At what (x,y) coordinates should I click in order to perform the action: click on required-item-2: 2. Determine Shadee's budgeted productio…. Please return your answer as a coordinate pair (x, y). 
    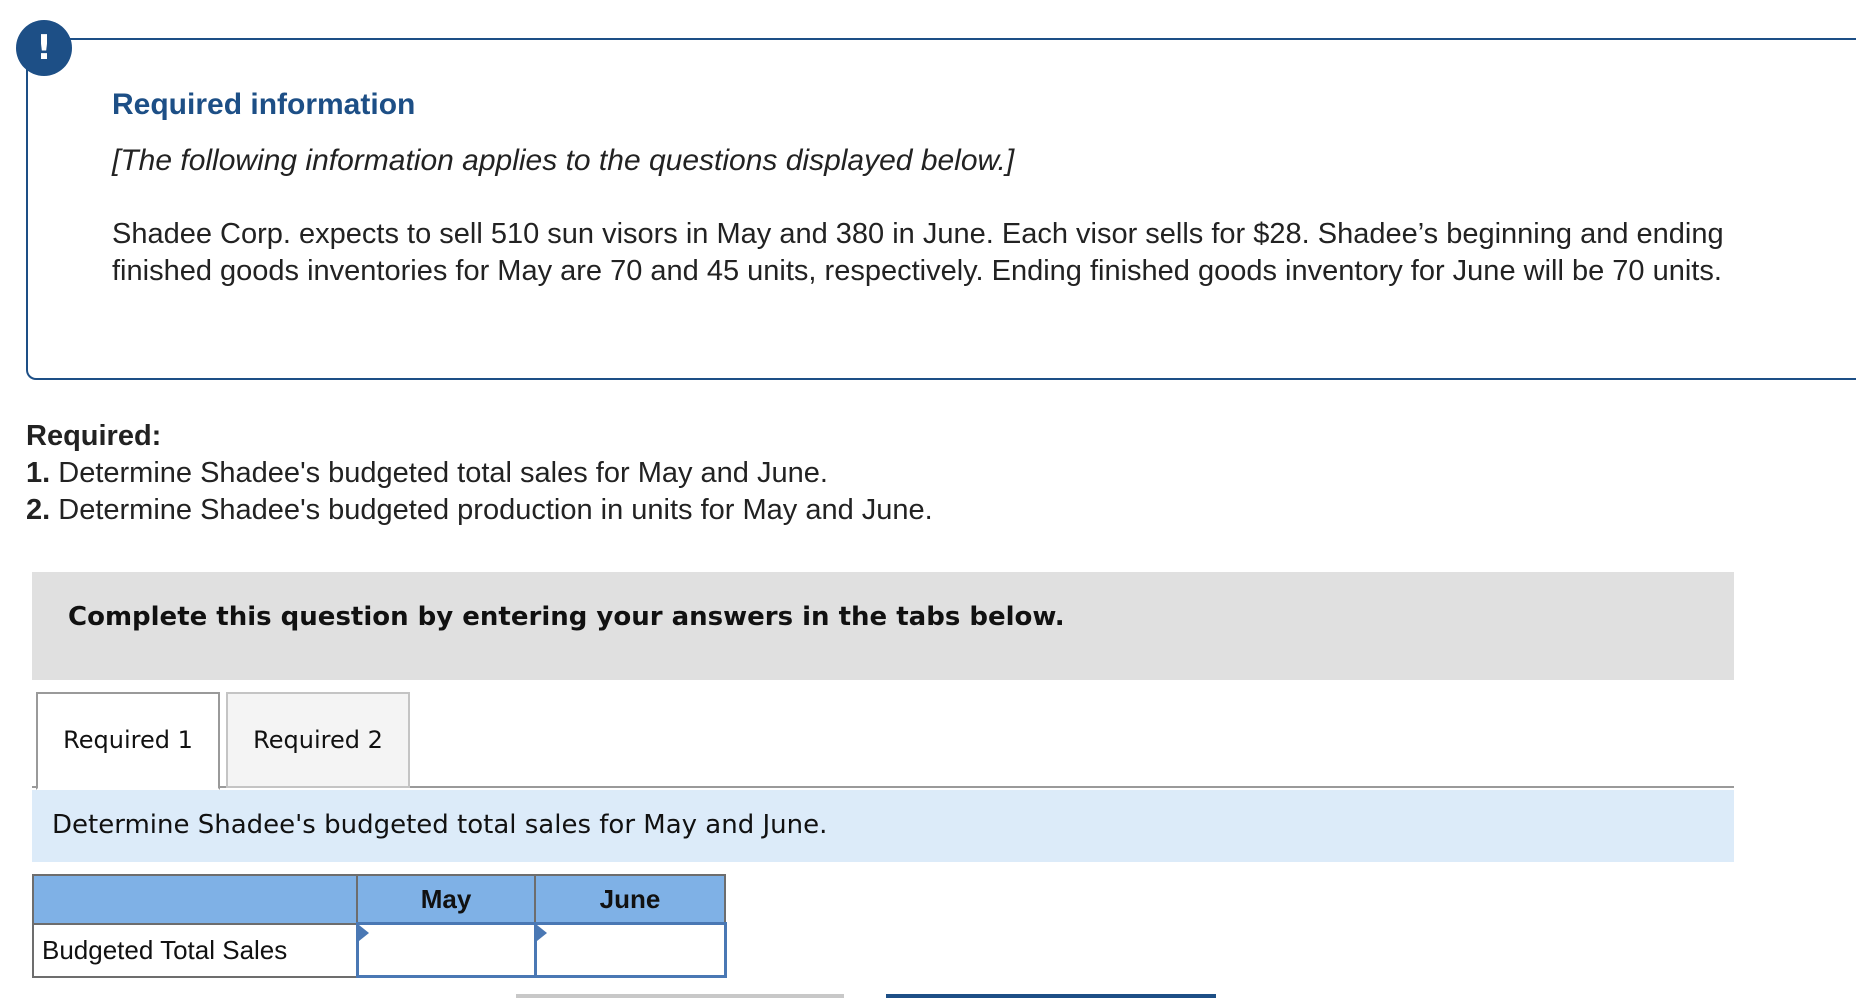
    Looking at the image, I should click on (479, 510).